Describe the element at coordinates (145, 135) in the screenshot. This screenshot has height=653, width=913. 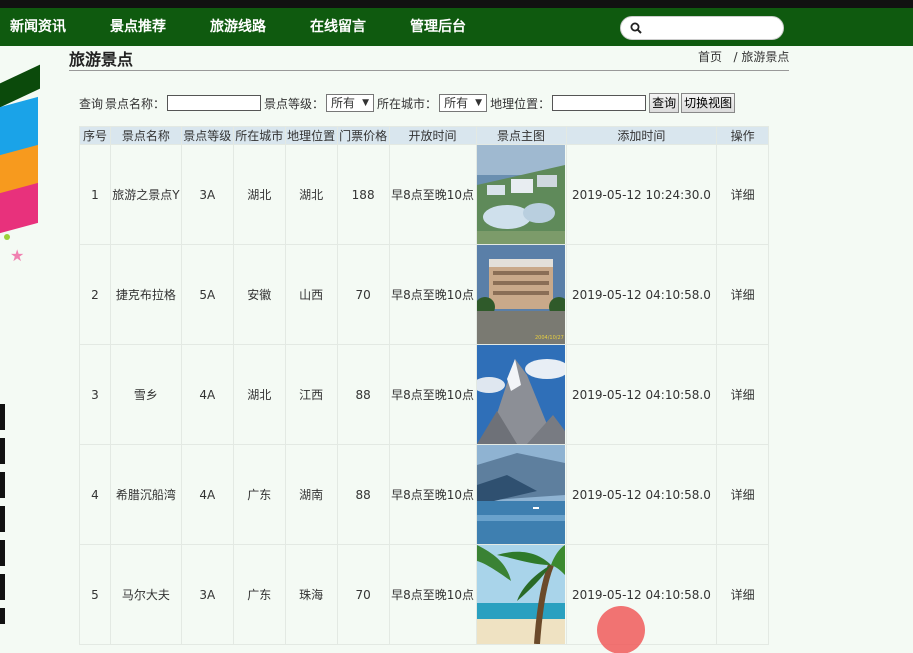
I see `header-name: 景点名称` at that location.